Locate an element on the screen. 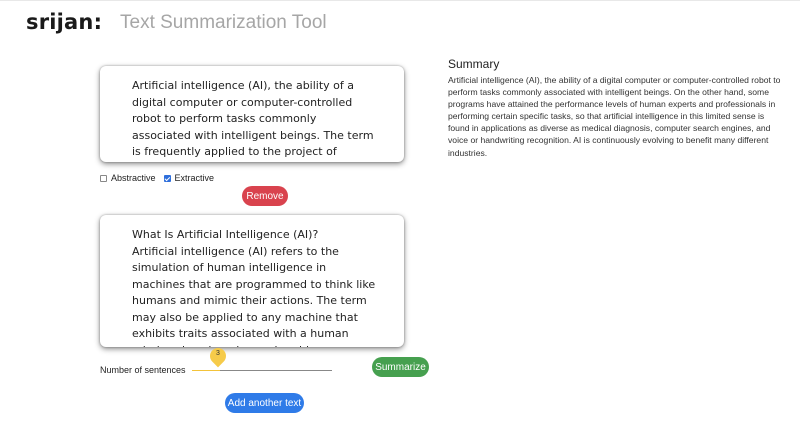 This screenshot has width=800, height=448. sentences-label: Number of sentences is located at coordinates (143, 370).